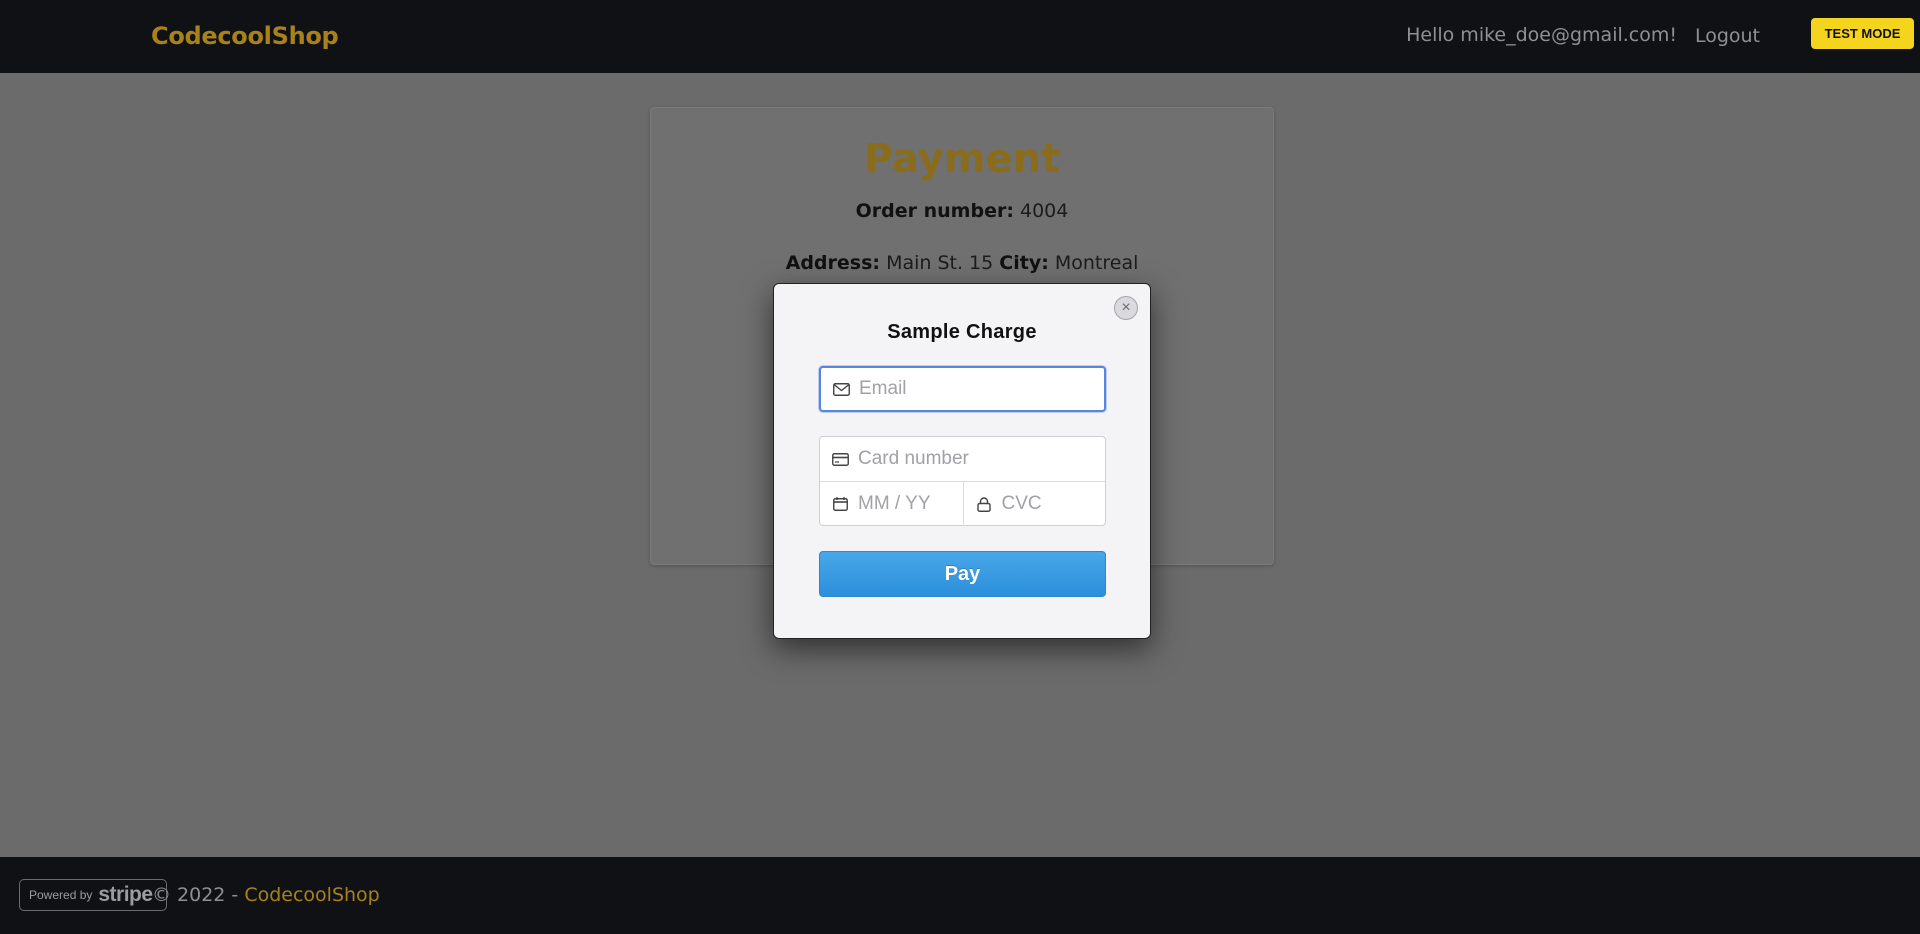  Describe the element at coordinates (1862, 33) in the screenshot. I see `test-mode-badge: TEST MODE` at that location.